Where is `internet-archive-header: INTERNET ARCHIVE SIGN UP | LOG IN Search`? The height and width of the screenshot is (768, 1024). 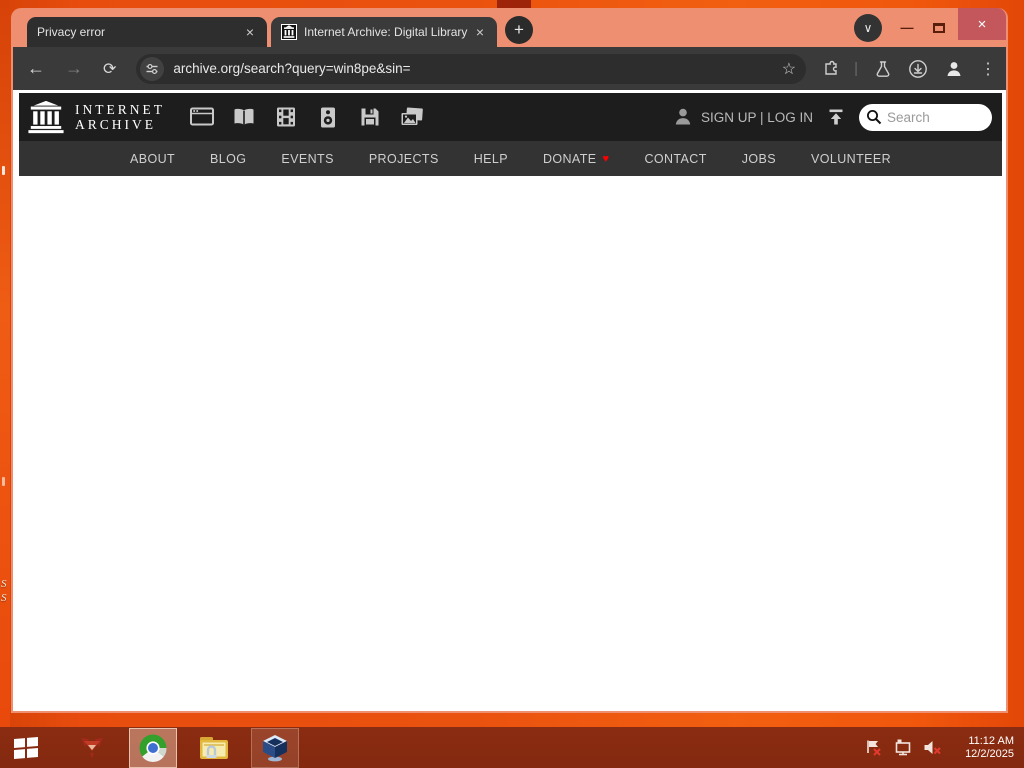
internet-archive-header: INTERNET ARCHIVE SIGN UP | LOG IN Search is located at coordinates (510, 117).